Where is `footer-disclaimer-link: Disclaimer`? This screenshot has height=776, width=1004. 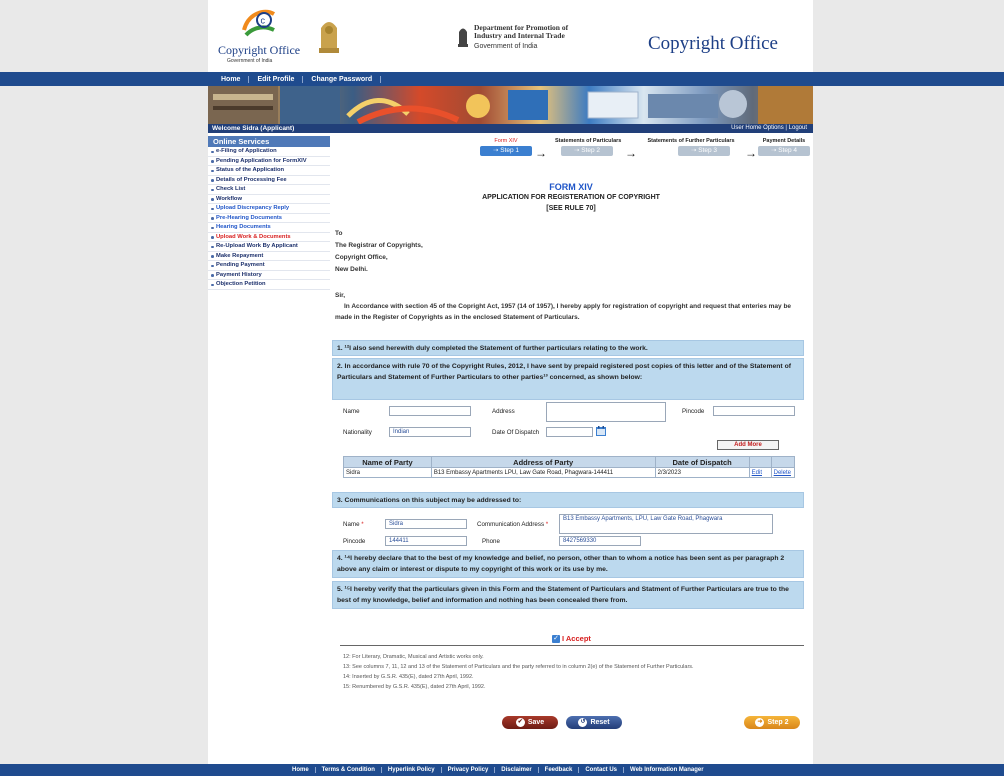
footer-disclaimer-link: Disclaimer is located at coordinates (517, 770).